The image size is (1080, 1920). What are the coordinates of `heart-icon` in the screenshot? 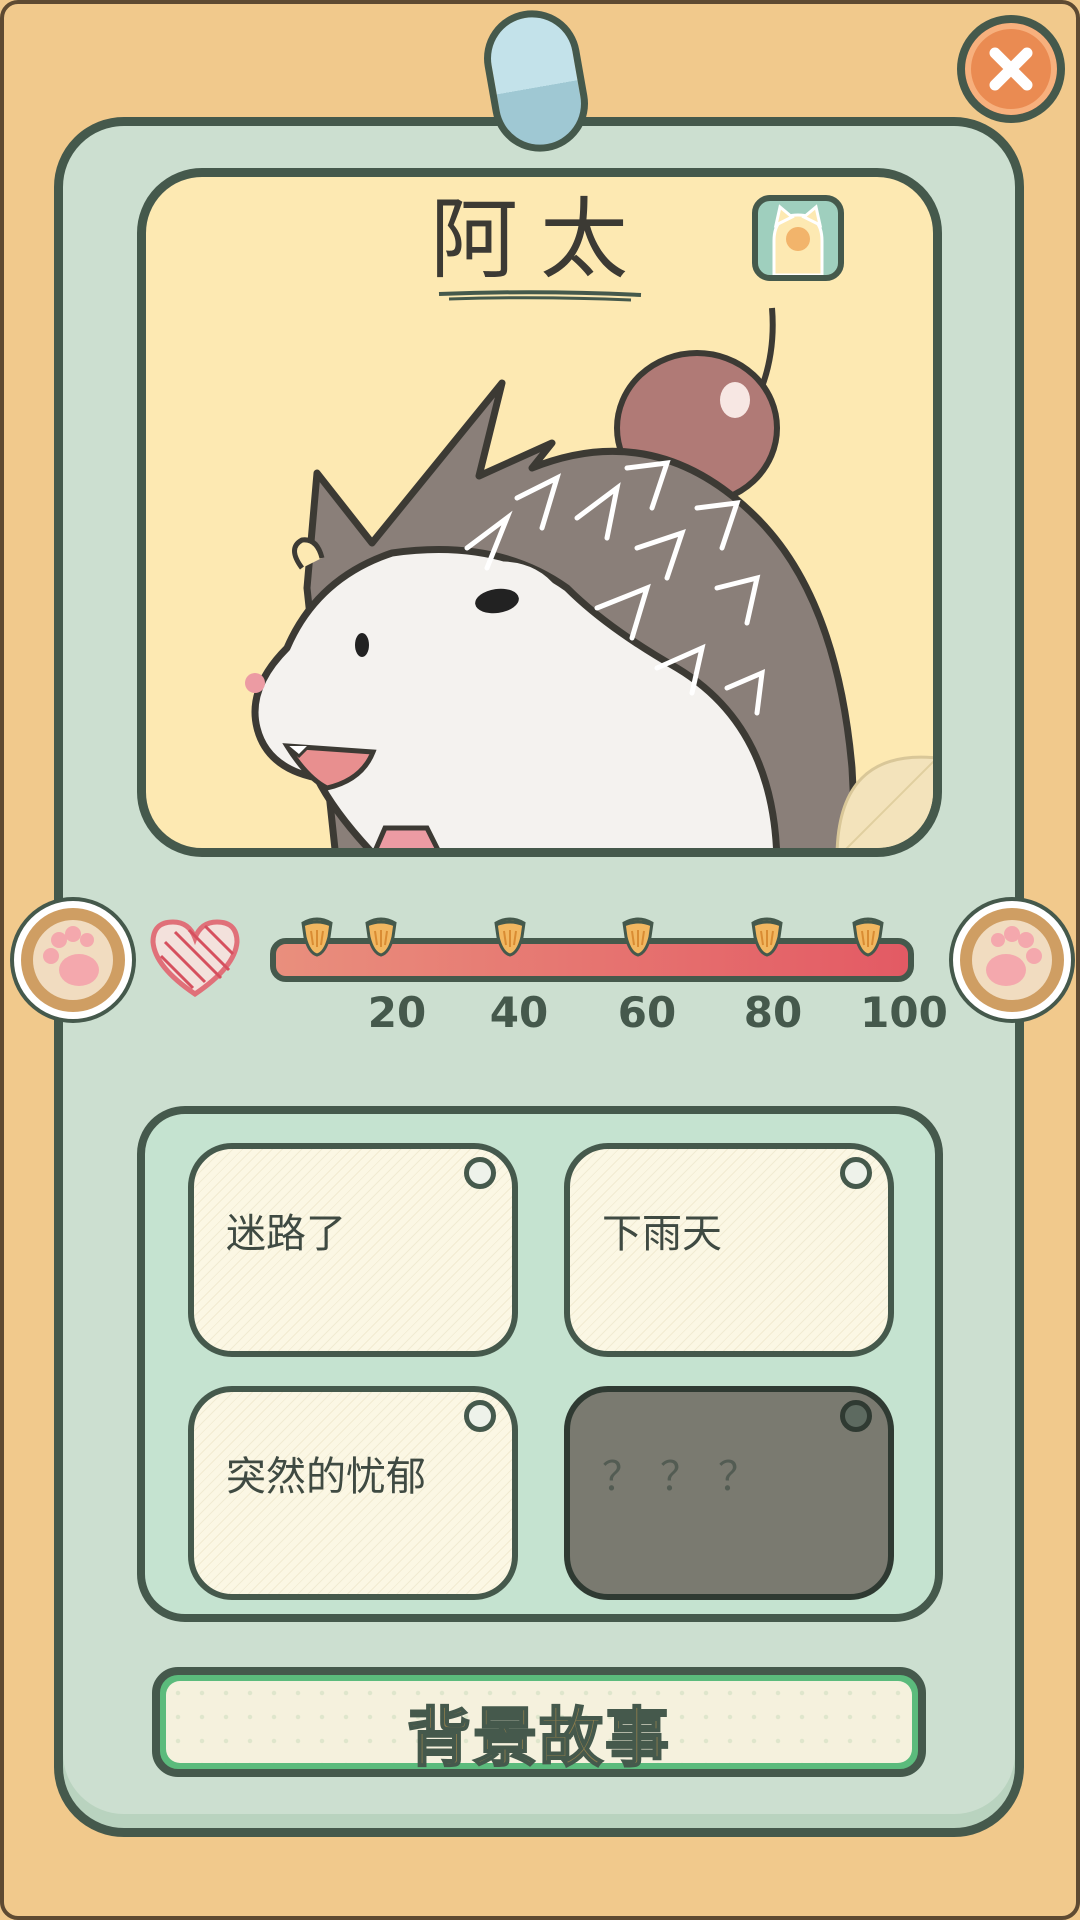 It's located at (195, 958).